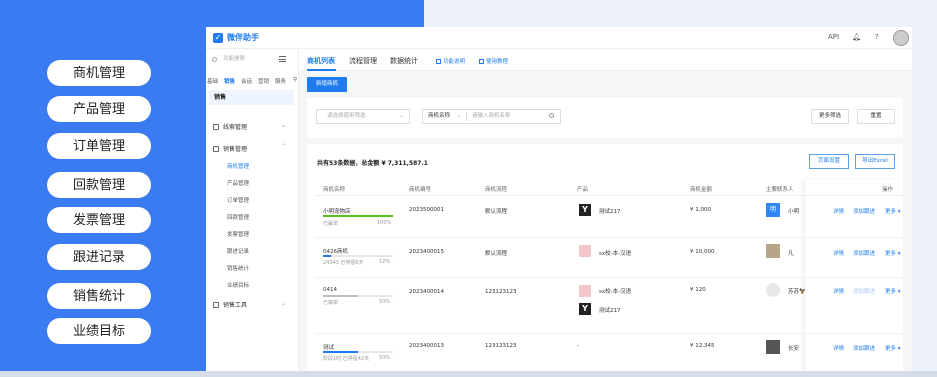  I want to click on pill-menu-item: 商机管理, so click(99, 73).